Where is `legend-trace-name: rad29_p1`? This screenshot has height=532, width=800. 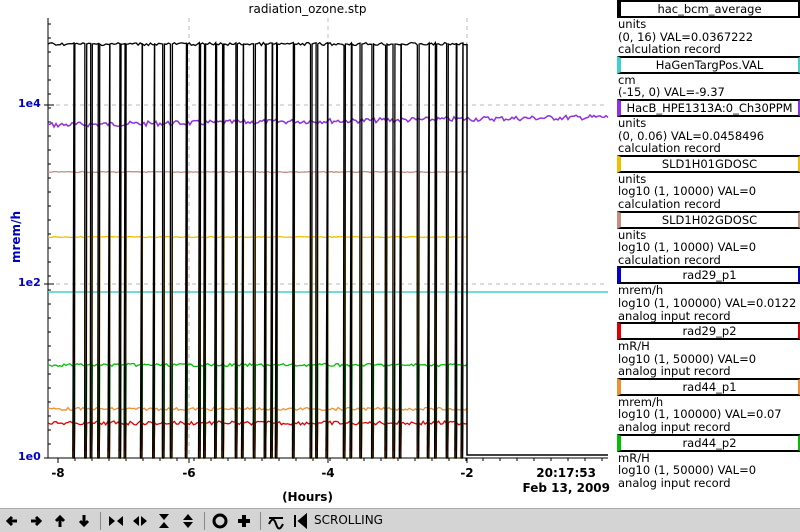
legend-trace-name: rad29_p1 is located at coordinates (708, 275).